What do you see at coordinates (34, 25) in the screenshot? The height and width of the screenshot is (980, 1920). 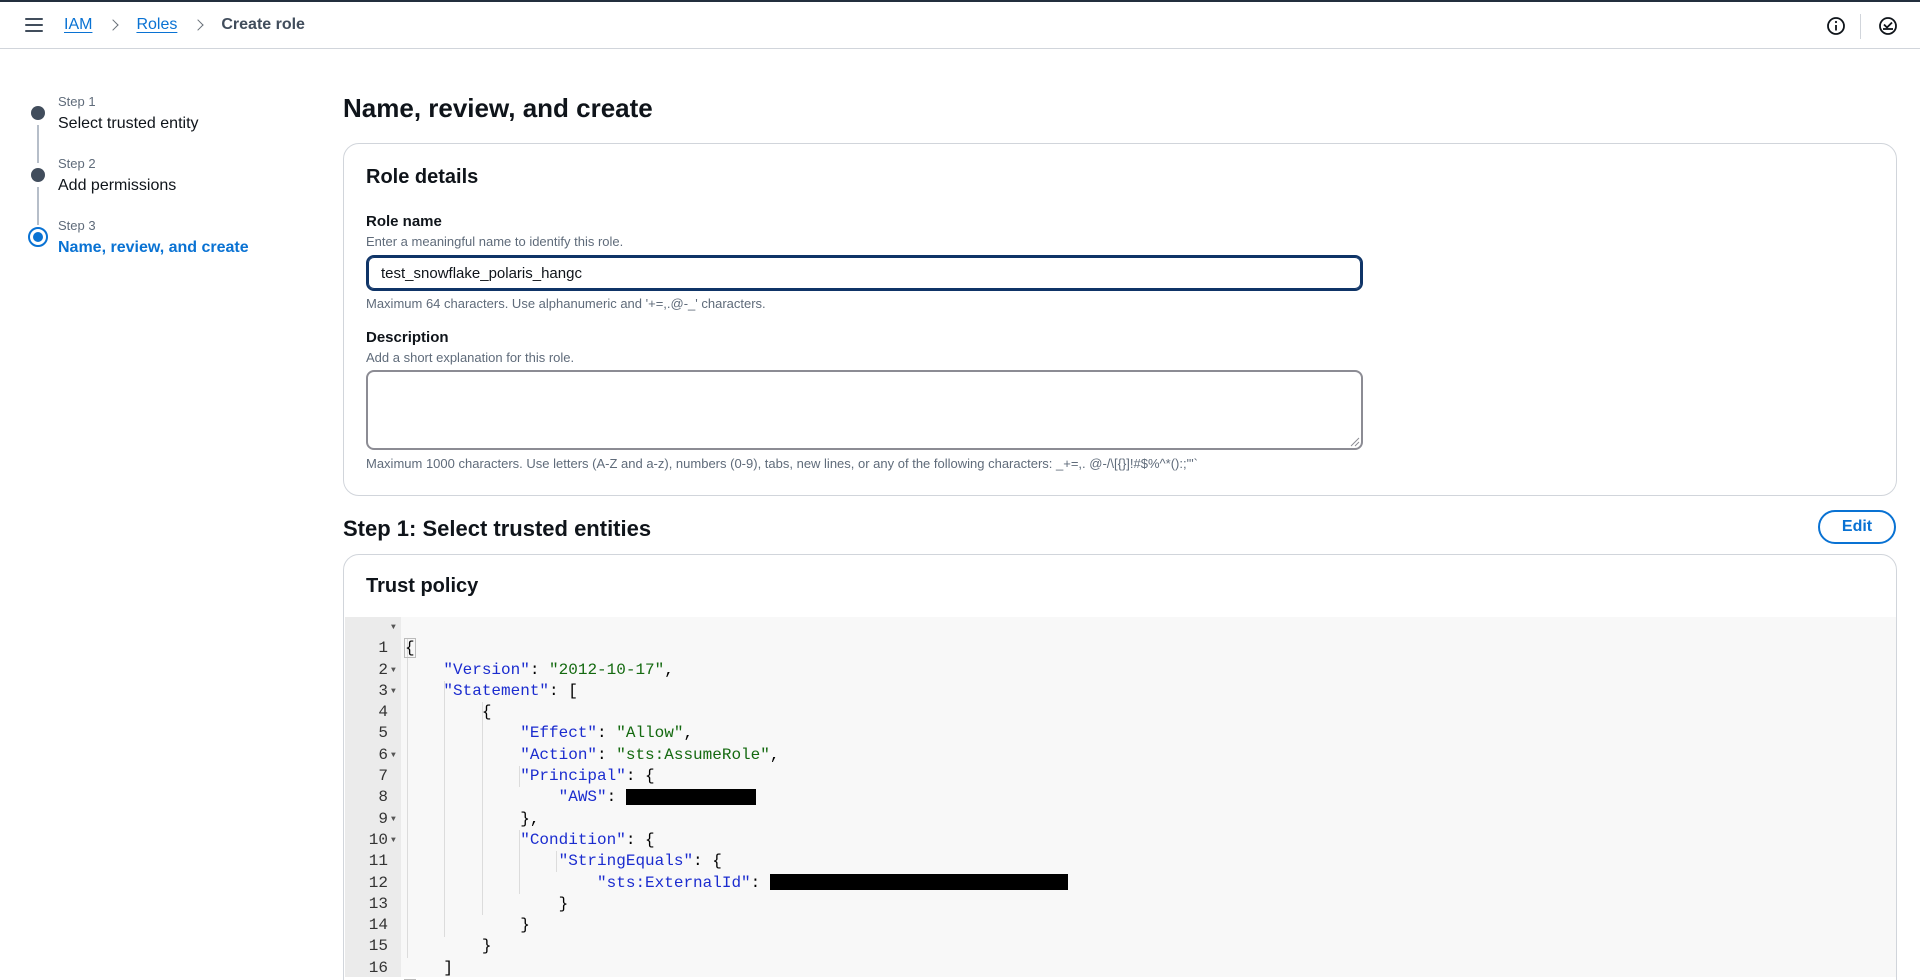 I see `hamburger-menu-icon` at bounding box center [34, 25].